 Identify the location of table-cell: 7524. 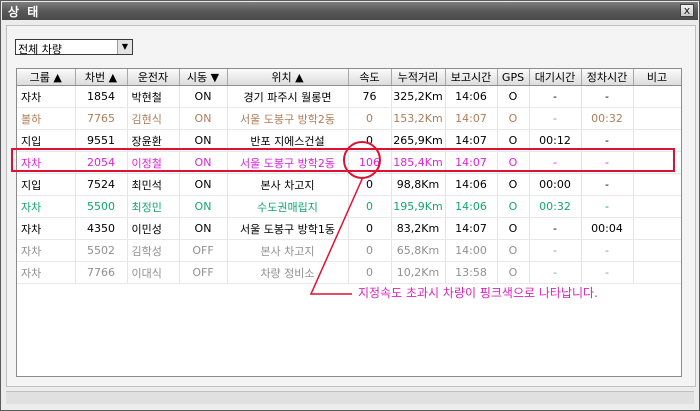
(101, 184).